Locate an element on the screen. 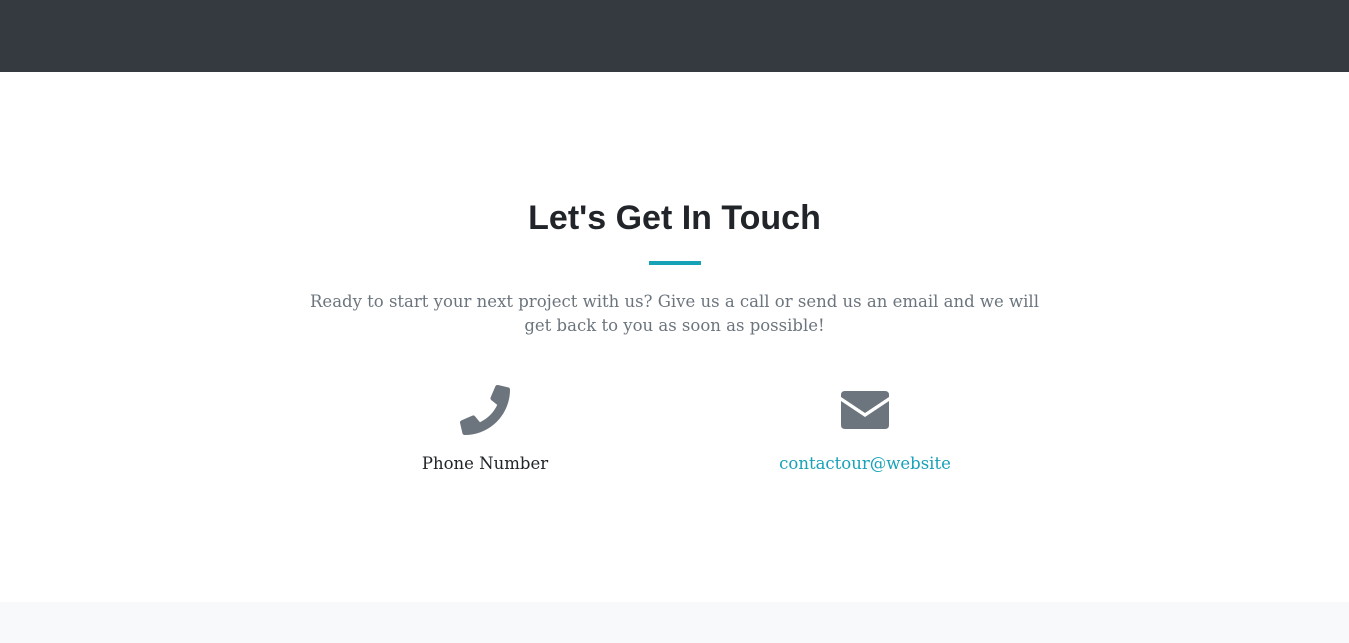  envelope-icon is located at coordinates (865, 410).